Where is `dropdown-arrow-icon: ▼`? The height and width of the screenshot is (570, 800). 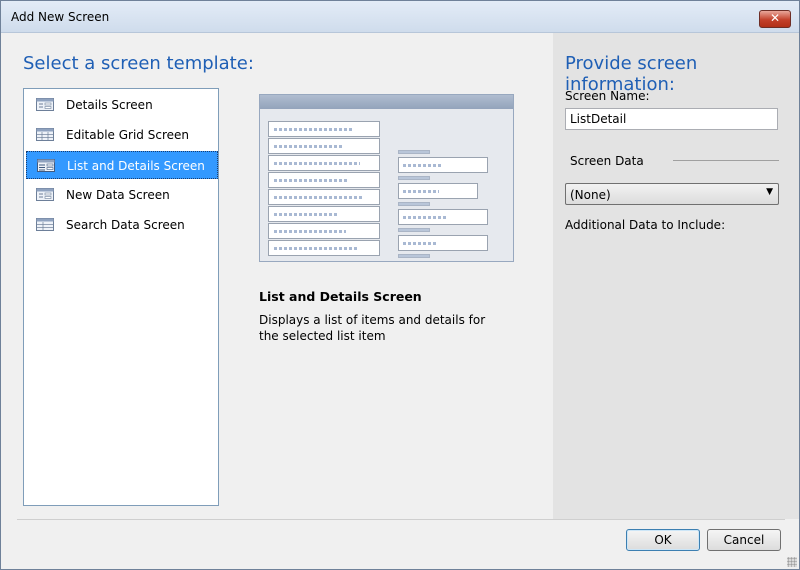
dropdown-arrow-icon: ▼ is located at coordinates (769, 192).